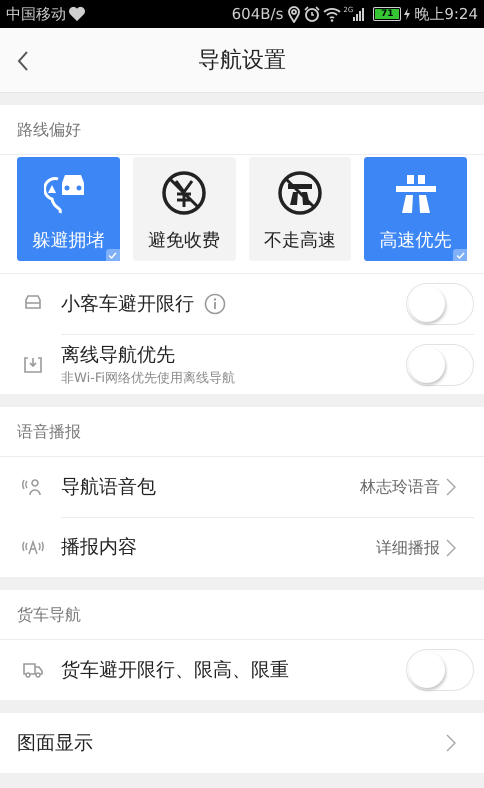 This screenshot has height=788, width=484. What do you see at coordinates (49, 615) in the screenshot?
I see `section-header: 货车导航` at bounding box center [49, 615].